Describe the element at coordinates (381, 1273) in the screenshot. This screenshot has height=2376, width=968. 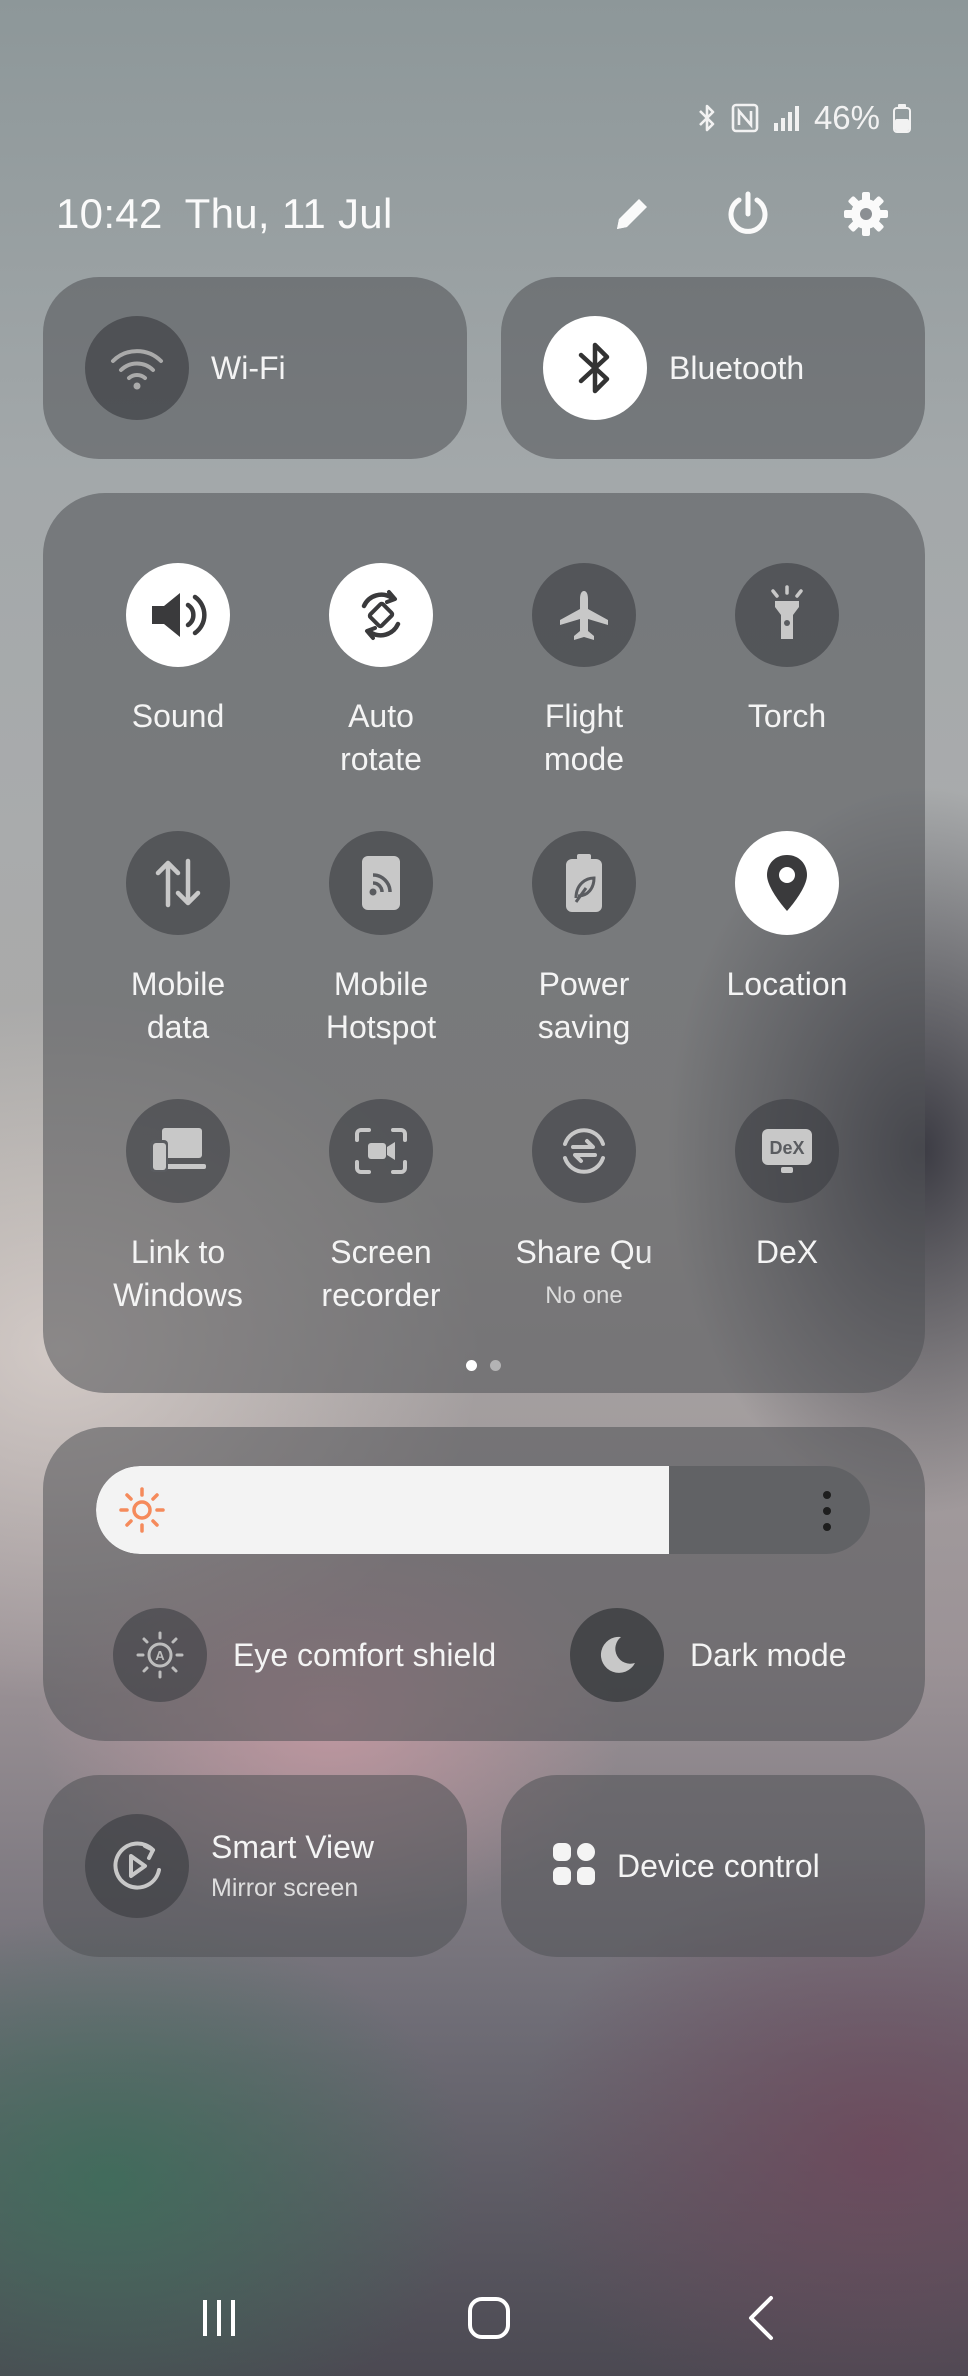
I see `tile-label: Screen recorder` at that location.